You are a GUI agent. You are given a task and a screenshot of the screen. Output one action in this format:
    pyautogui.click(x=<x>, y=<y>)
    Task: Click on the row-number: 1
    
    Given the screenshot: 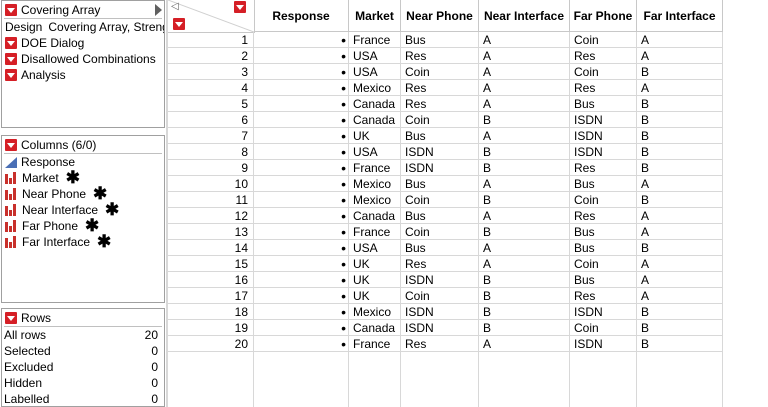 What is the action you would take?
    pyautogui.click(x=211, y=40)
    